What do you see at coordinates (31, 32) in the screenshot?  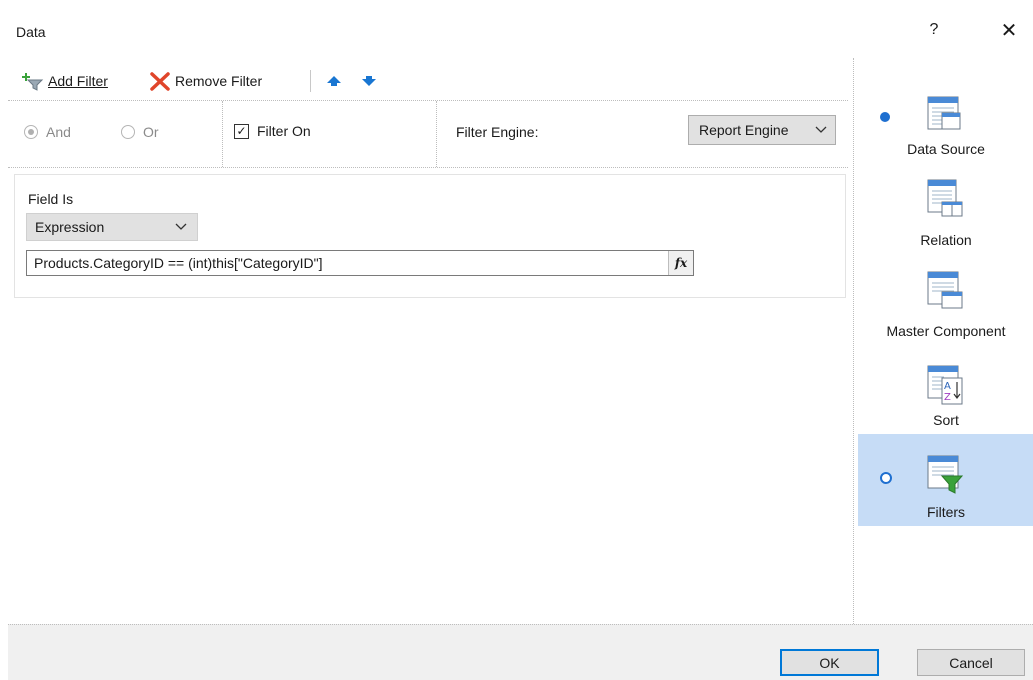 I see `dialog-title: Data` at bounding box center [31, 32].